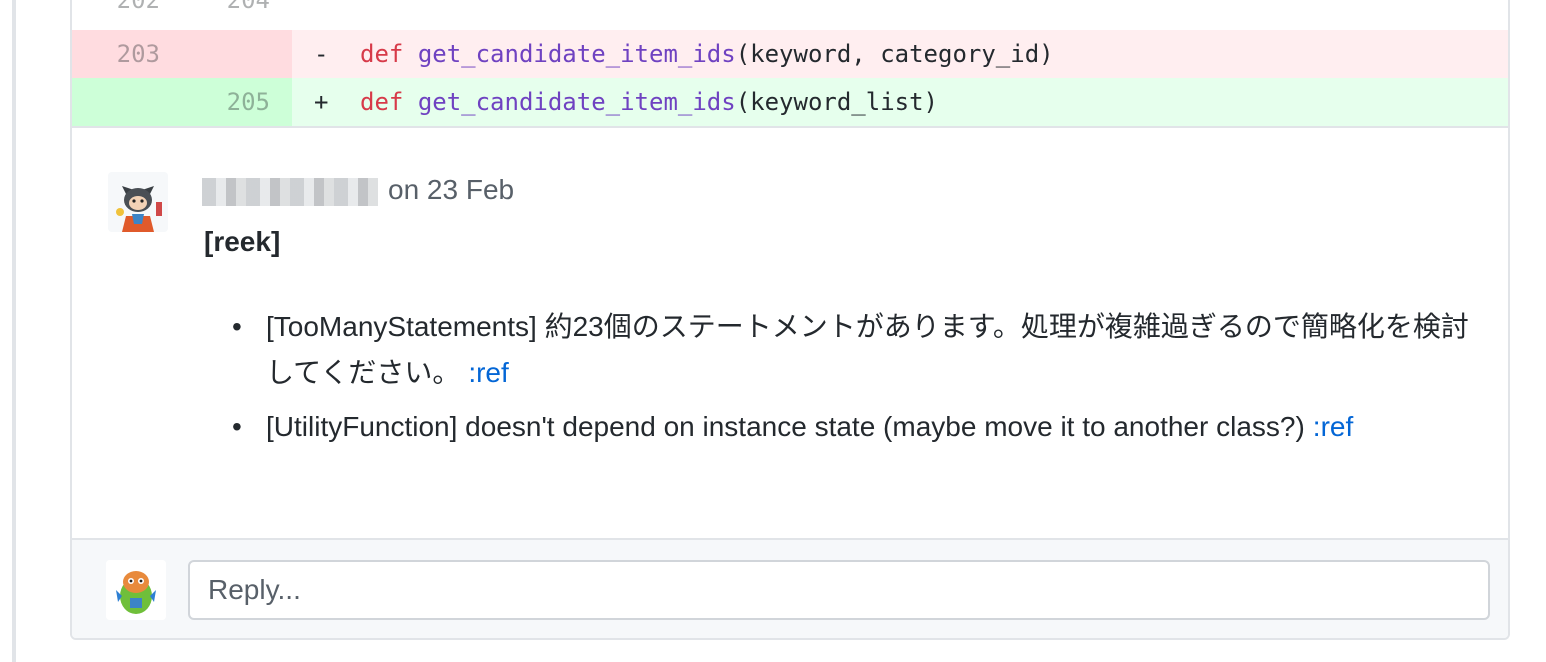  I want to click on author-name-redacted, so click(290, 191).